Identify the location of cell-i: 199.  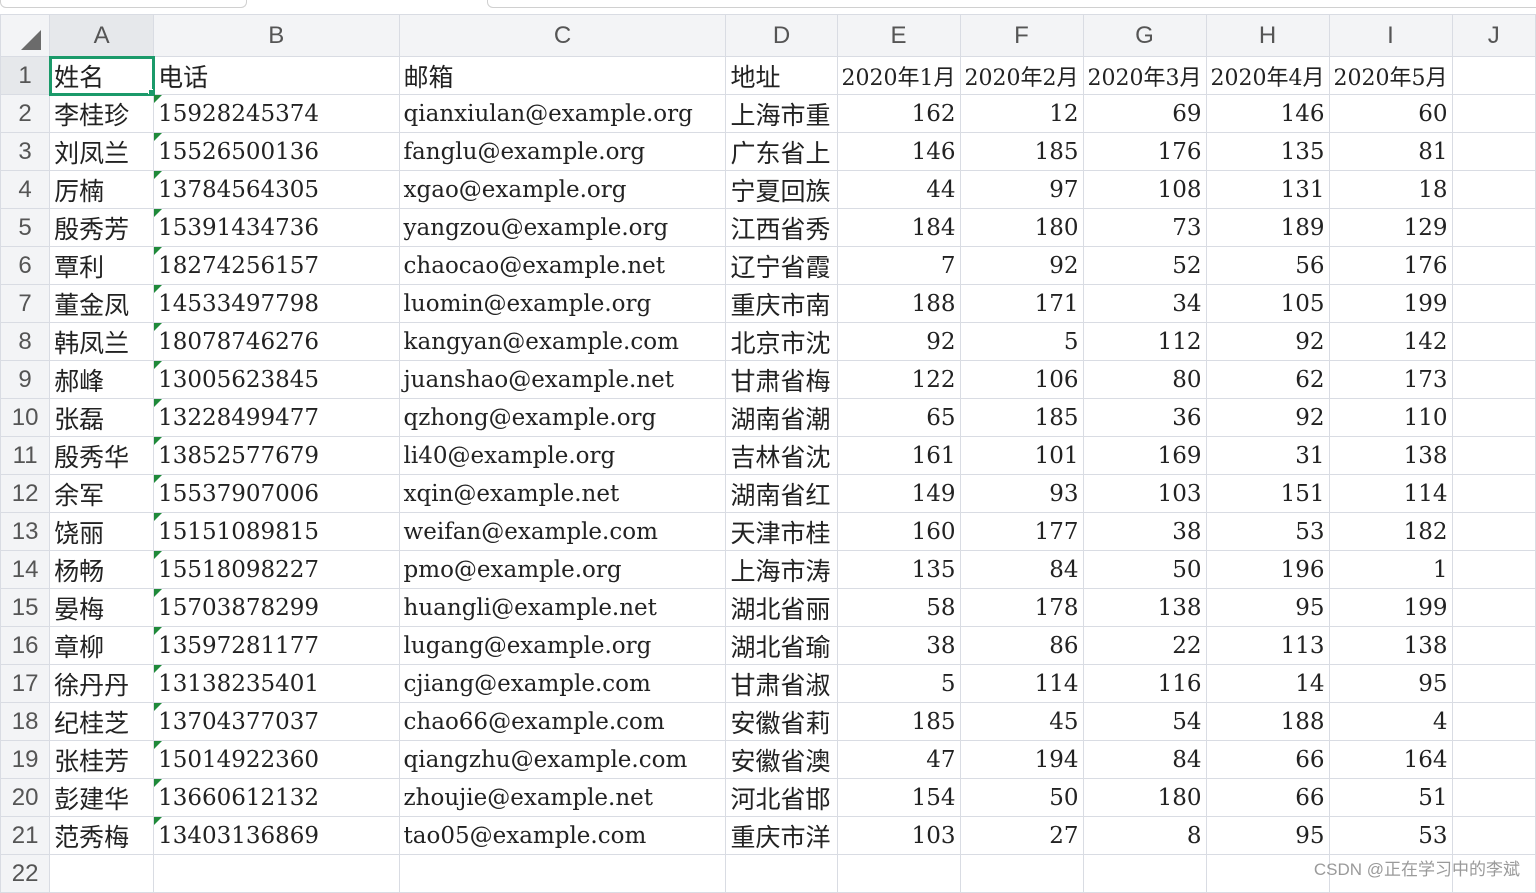
(1390, 303).